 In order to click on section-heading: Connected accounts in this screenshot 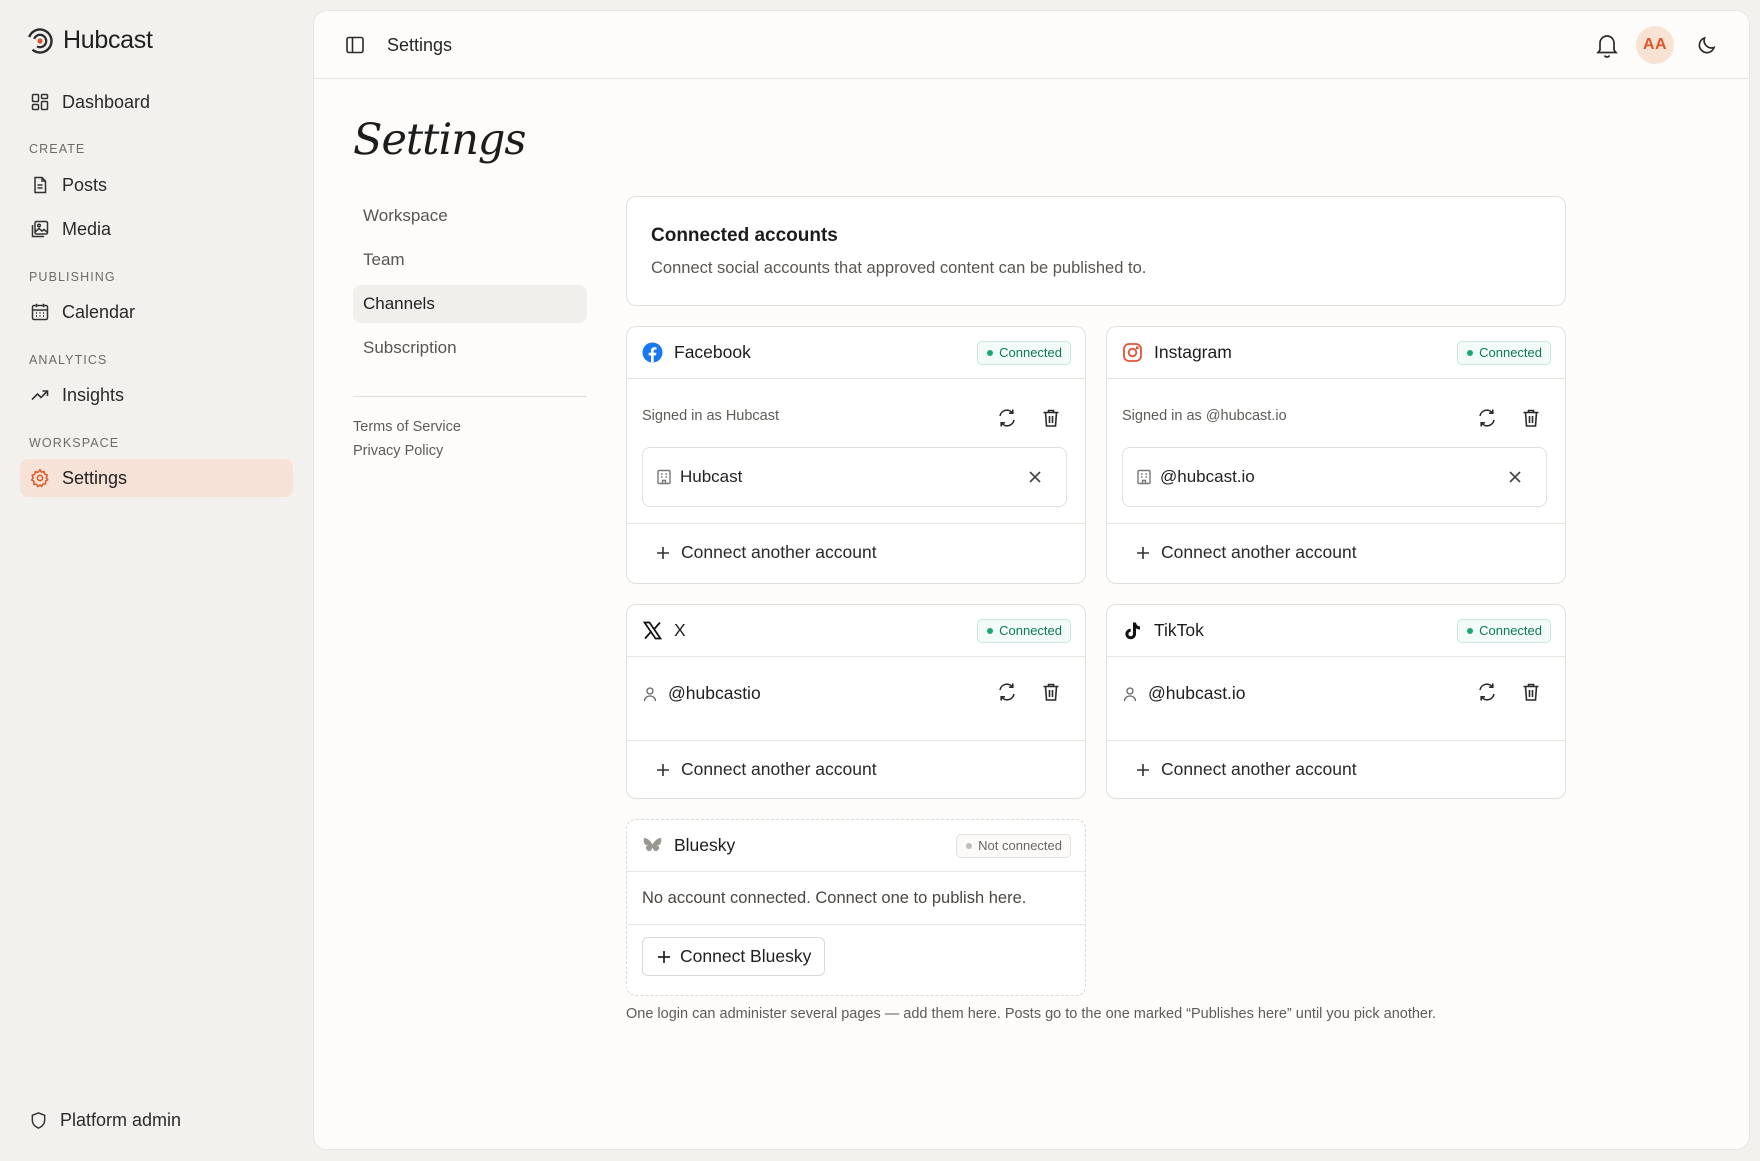, I will do `click(744, 235)`.